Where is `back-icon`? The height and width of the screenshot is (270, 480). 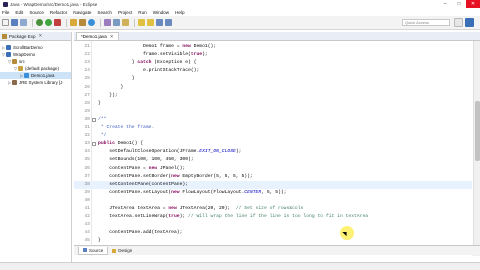
back-icon is located at coordinates (159, 22).